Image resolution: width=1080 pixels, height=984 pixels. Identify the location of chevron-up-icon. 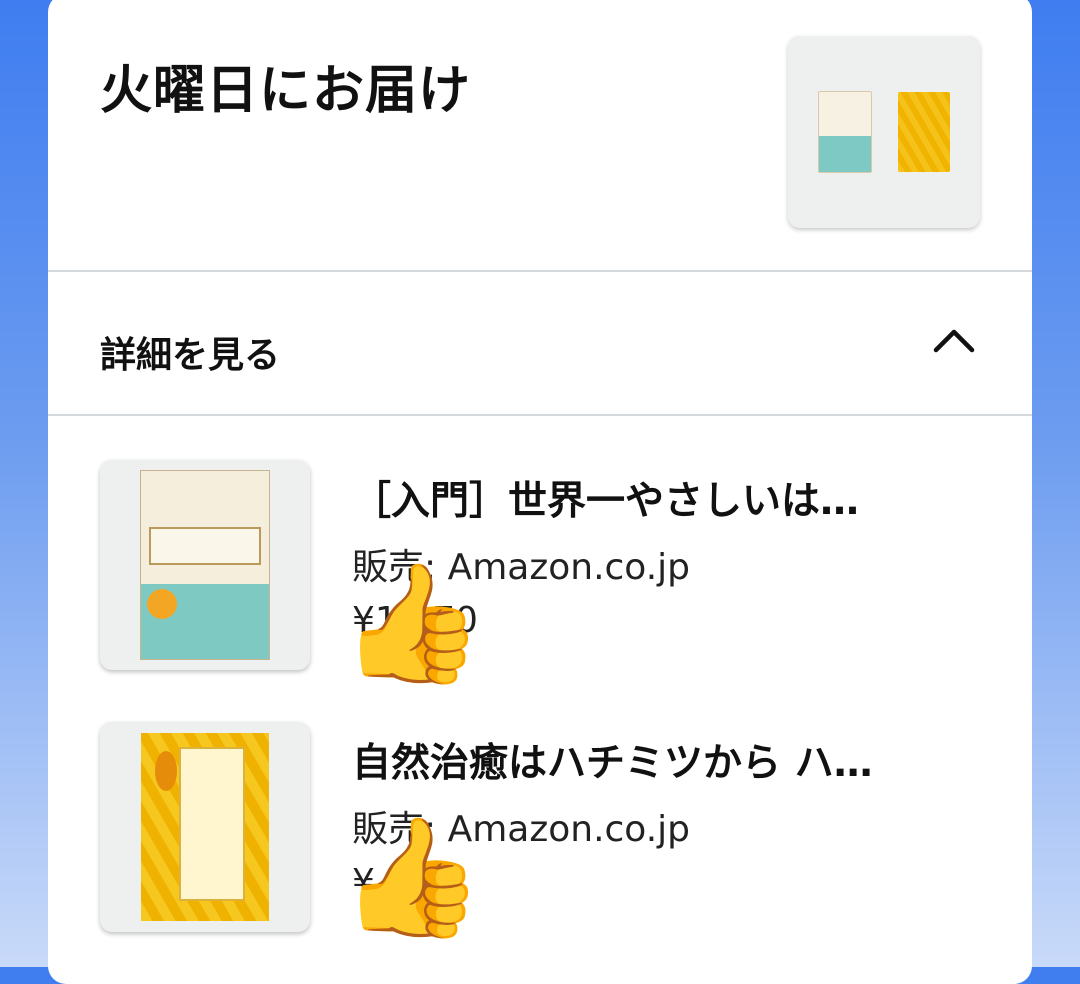
(954, 341).